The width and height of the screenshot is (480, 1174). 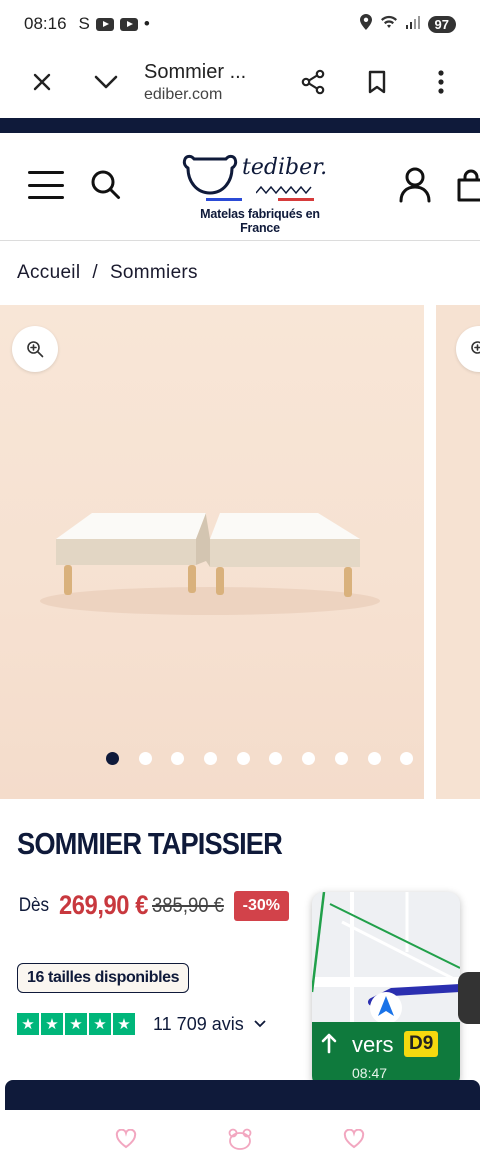 I want to click on shopping-bag-icon, so click(x=468, y=186).